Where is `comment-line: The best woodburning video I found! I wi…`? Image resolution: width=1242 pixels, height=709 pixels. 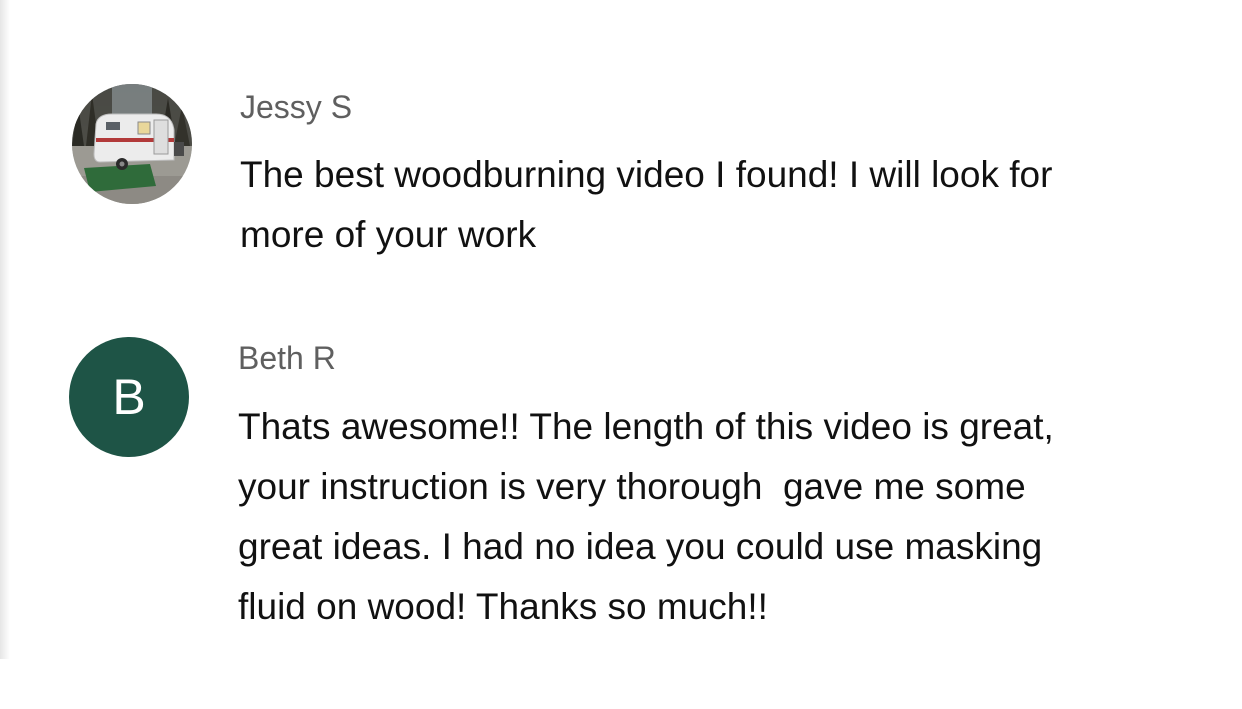
comment-line: The best woodburning video I found! I wi… is located at coordinates (646, 174).